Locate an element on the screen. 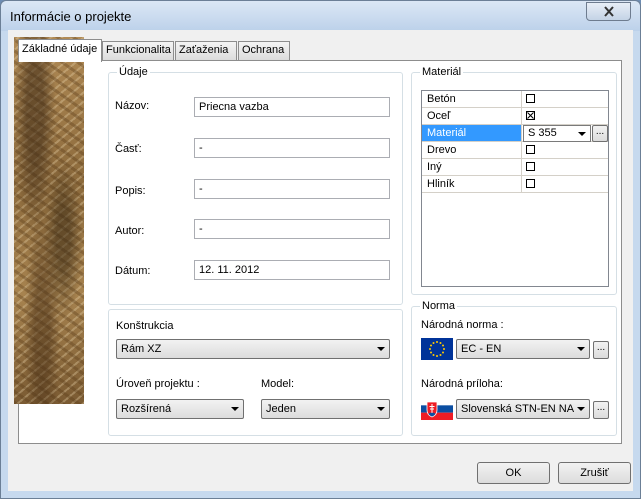 This screenshot has height=499, width=641. tab-funkcionalita: Funkcionalita is located at coordinates (138, 50).